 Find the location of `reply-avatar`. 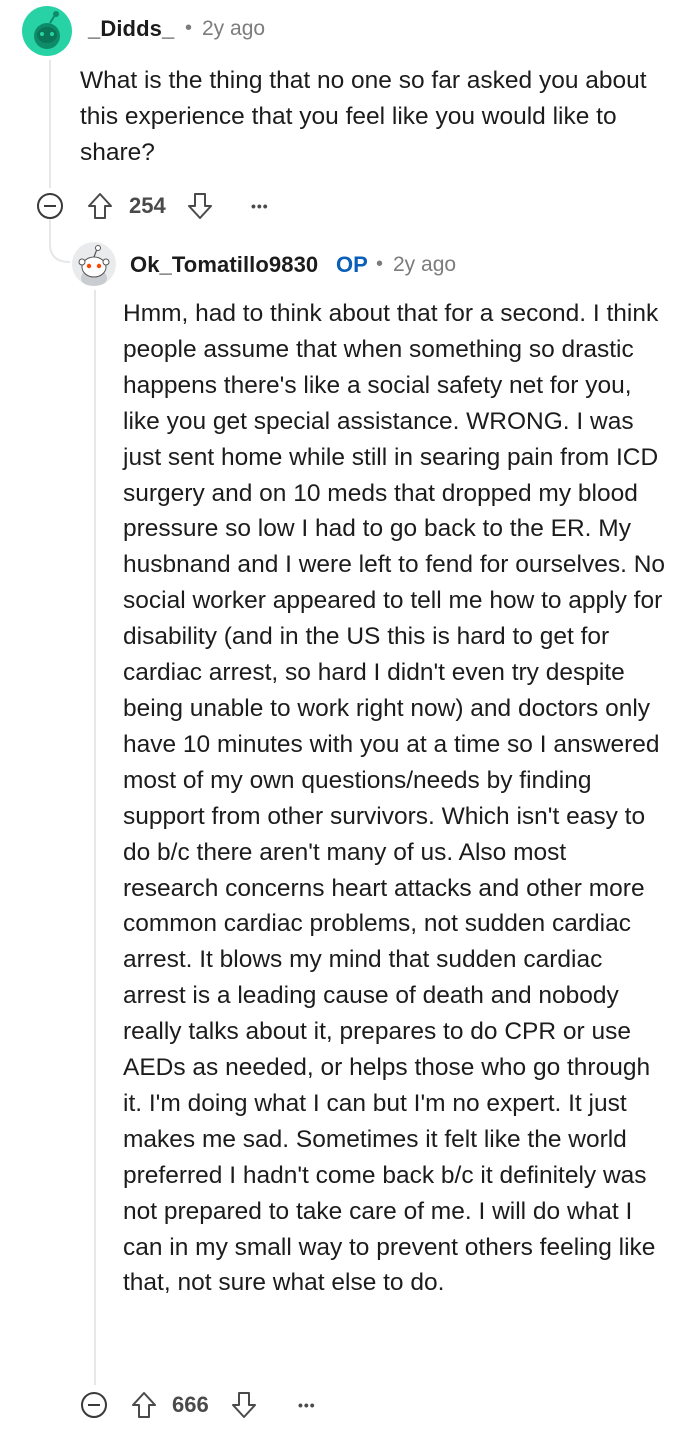

reply-avatar is located at coordinates (94, 264).